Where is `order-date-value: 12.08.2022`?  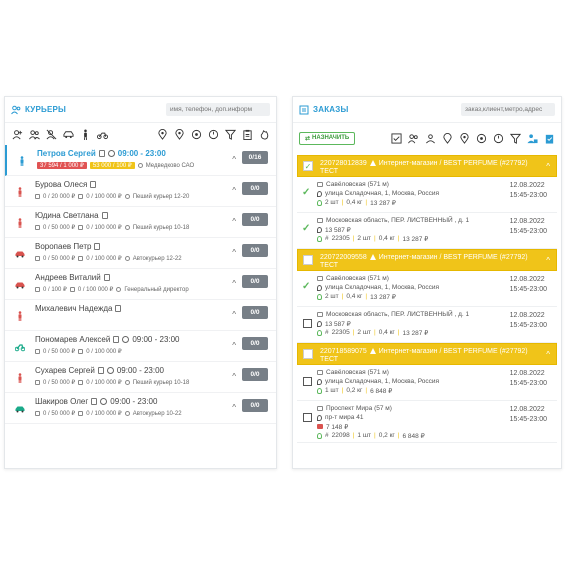 order-date-value: 12.08.2022 is located at coordinates (527, 221).